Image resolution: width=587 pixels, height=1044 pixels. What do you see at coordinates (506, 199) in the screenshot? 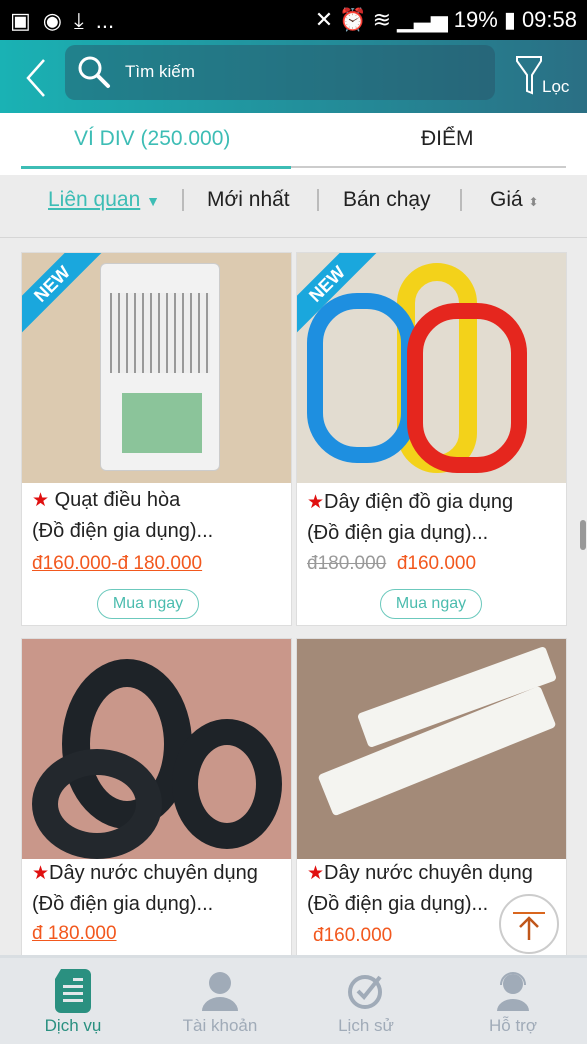
I see `sort-price-label: Giá` at bounding box center [506, 199].